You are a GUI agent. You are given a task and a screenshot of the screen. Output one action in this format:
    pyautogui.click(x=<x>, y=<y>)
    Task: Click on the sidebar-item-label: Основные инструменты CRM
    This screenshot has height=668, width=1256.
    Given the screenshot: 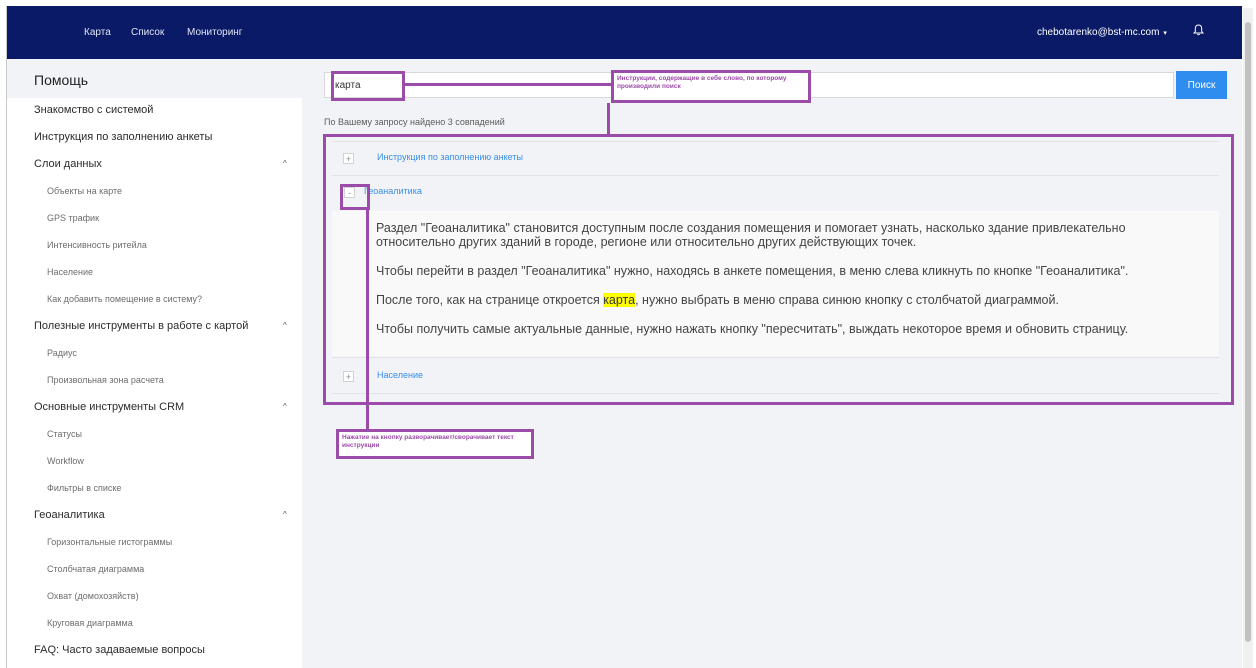 What is the action you would take?
    pyautogui.click(x=109, y=407)
    